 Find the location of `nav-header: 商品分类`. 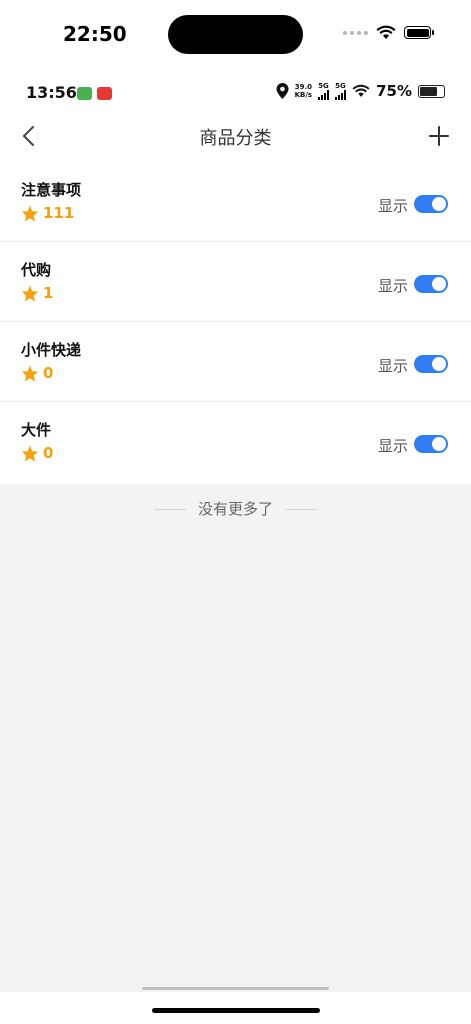

nav-header: 商品分类 is located at coordinates (235, 136).